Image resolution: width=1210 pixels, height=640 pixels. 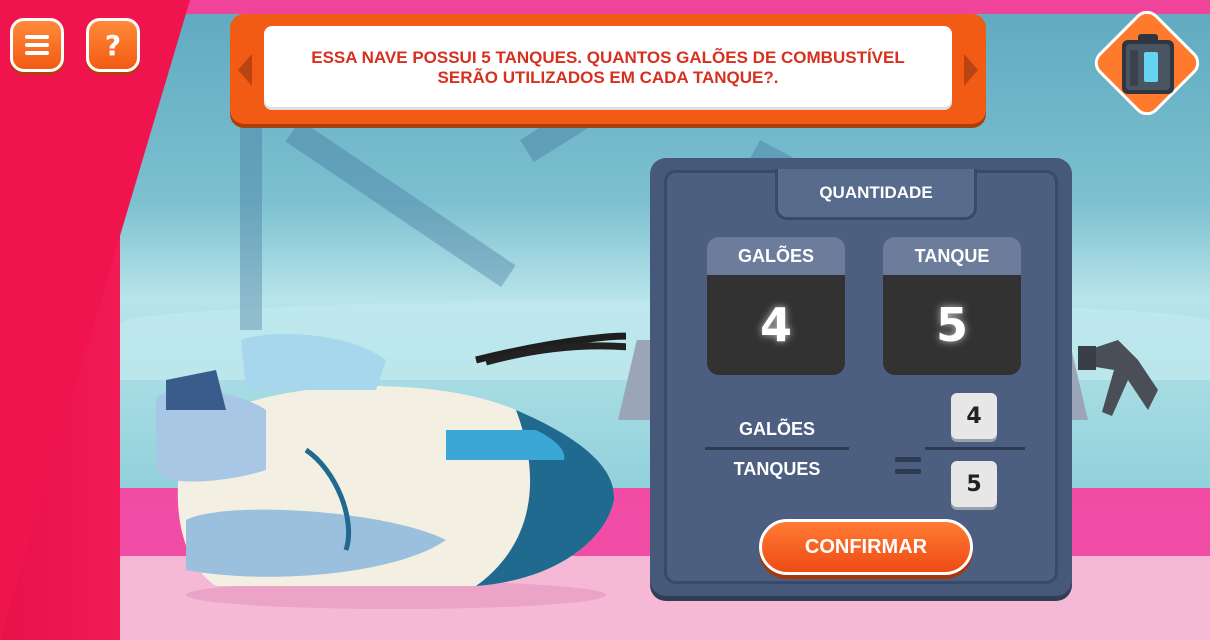 What do you see at coordinates (876, 194) in the screenshot?
I see `panel-title: QUANTIDADE` at bounding box center [876, 194].